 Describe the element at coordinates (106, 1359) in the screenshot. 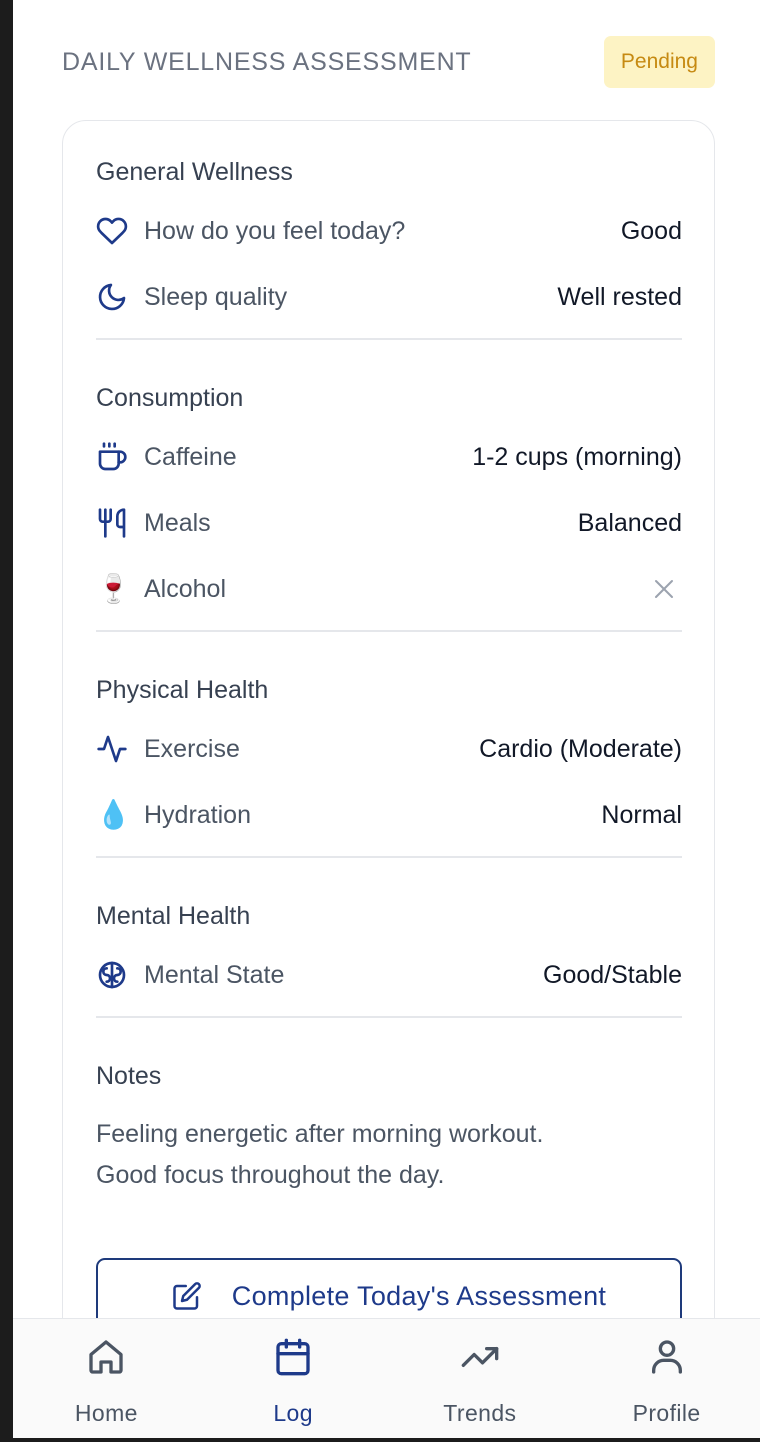

I see `home-icon` at that location.